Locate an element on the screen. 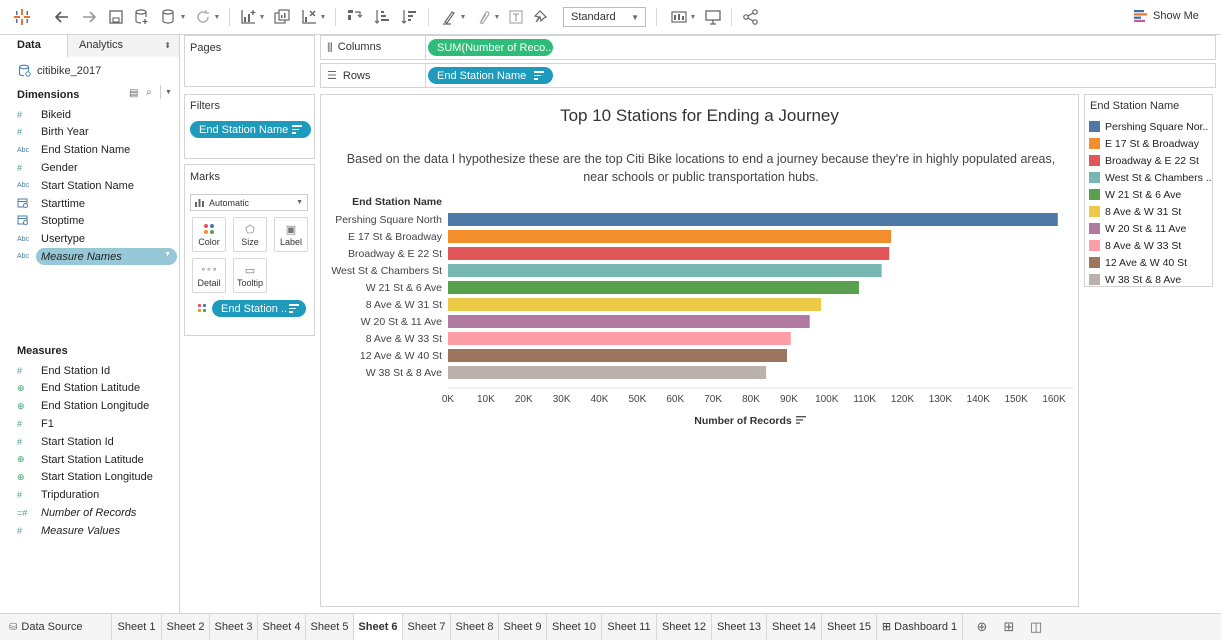  tab-analytics: Analytics ⬍ is located at coordinates (123, 46).